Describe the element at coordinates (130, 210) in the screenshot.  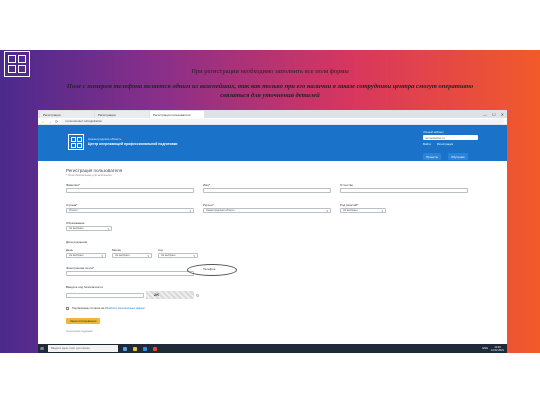
I see `country-select: Россия` at that location.